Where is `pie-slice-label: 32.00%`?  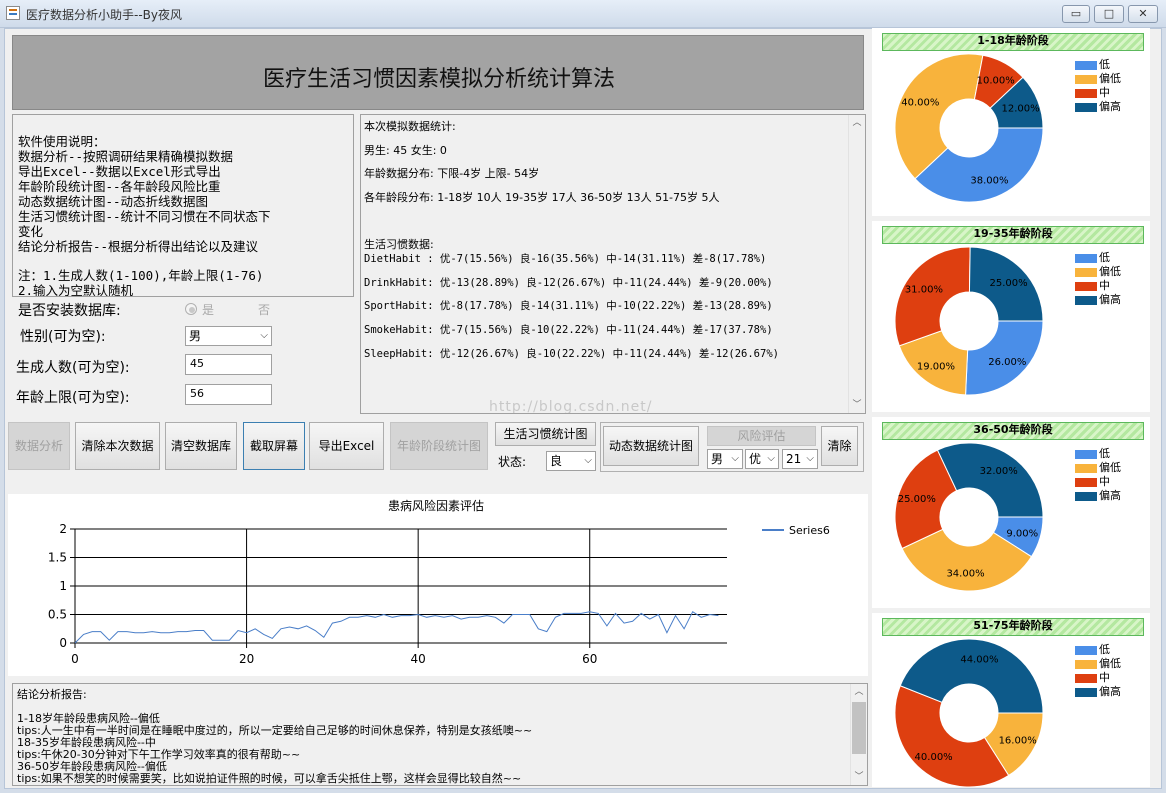
pie-slice-label: 32.00% is located at coordinates (999, 471).